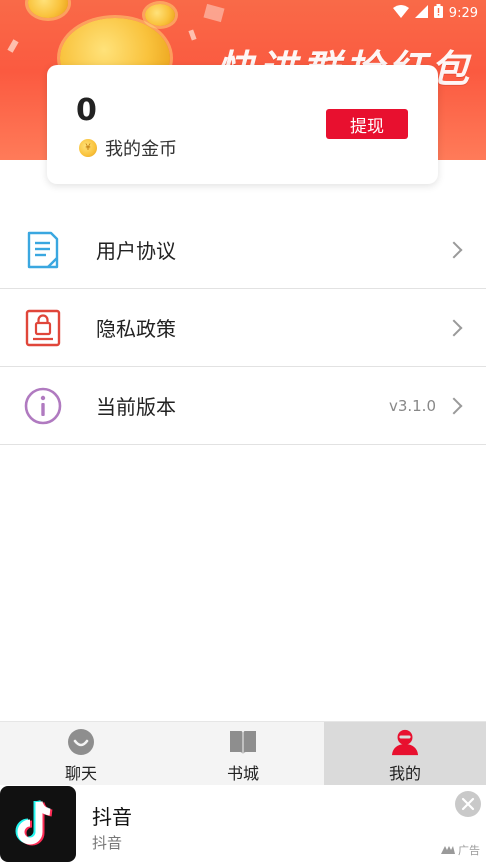  What do you see at coordinates (242, 124) in the screenshot?
I see `coin-card: 0 ¥ 我的金币 提现` at bounding box center [242, 124].